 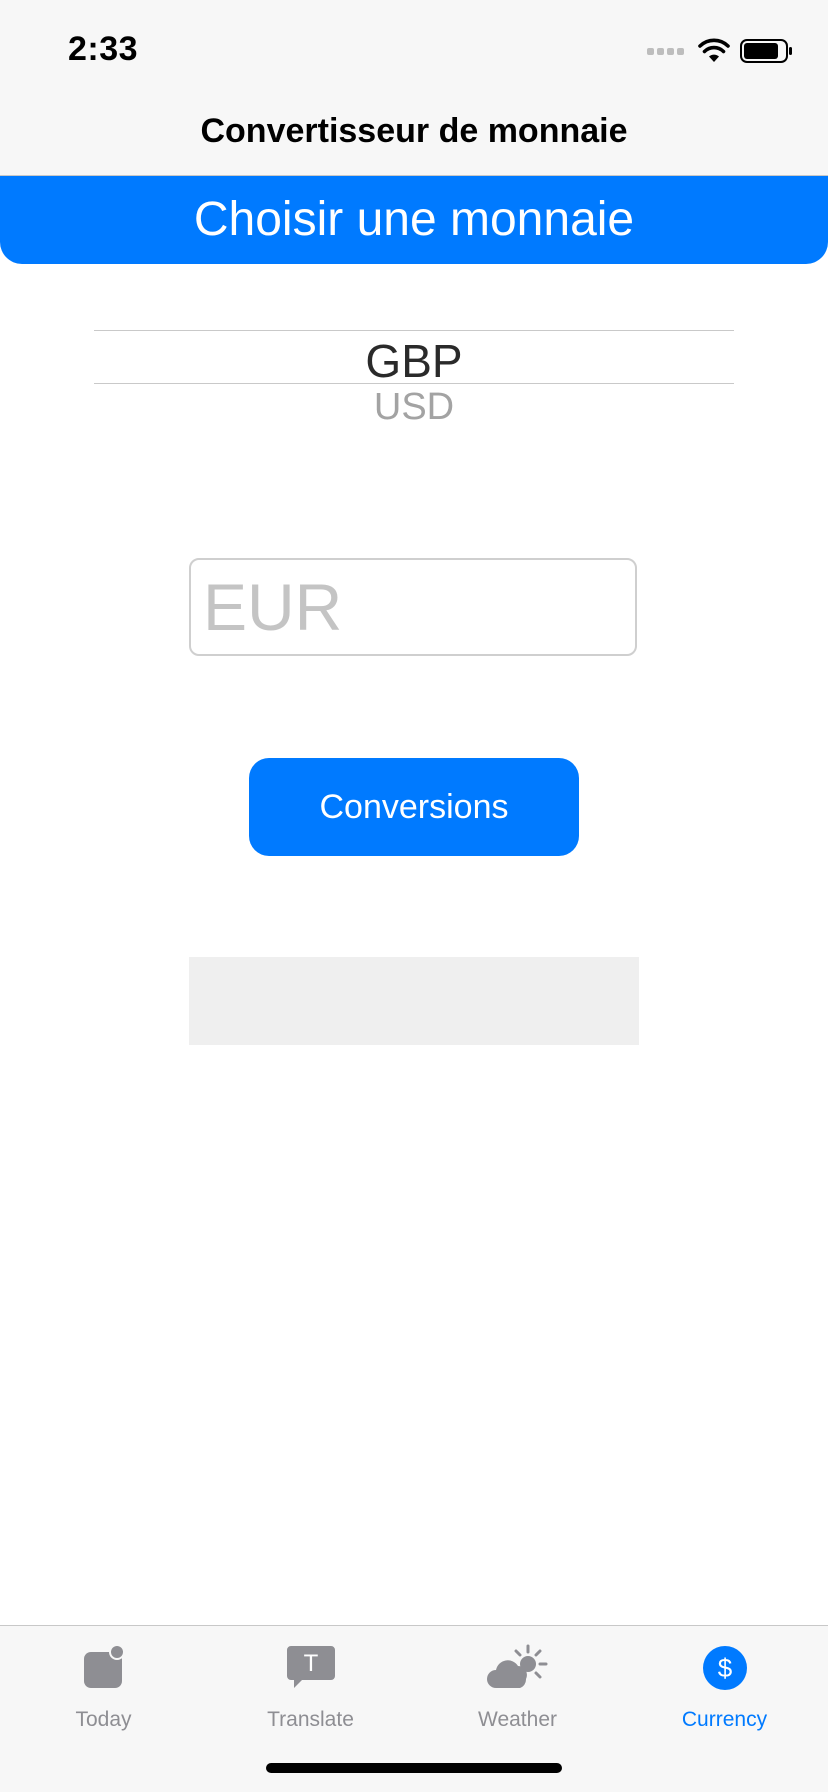 I want to click on tab-currency: $ Currency, so click(x=724, y=1686).